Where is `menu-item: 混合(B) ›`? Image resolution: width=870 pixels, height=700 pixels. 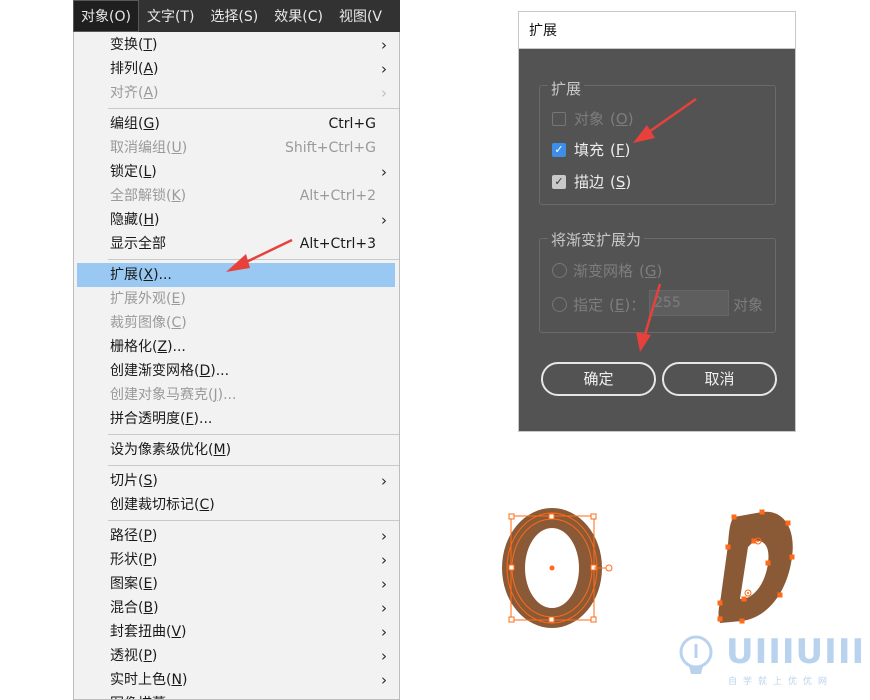 menu-item: 混合(B) › is located at coordinates (236, 608).